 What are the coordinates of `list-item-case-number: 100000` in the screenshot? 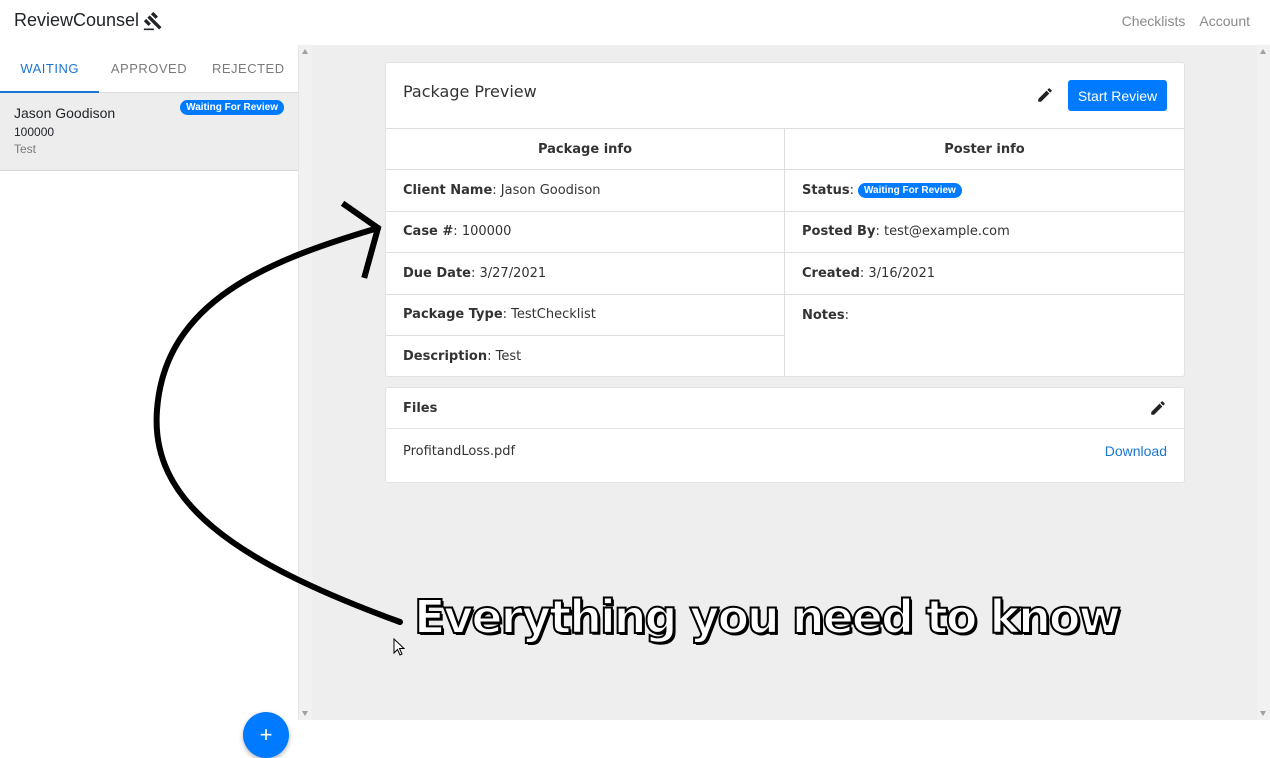 It's located at (34, 132).